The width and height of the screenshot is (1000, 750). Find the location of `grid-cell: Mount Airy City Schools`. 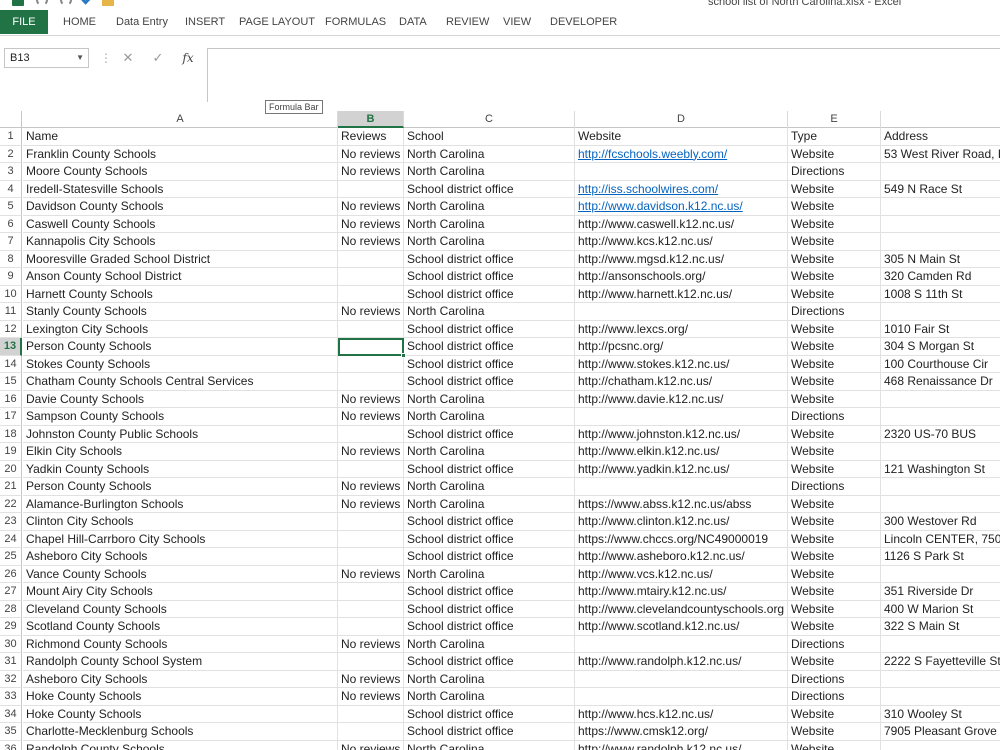

grid-cell: Mount Airy City Schools is located at coordinates (180, 592).